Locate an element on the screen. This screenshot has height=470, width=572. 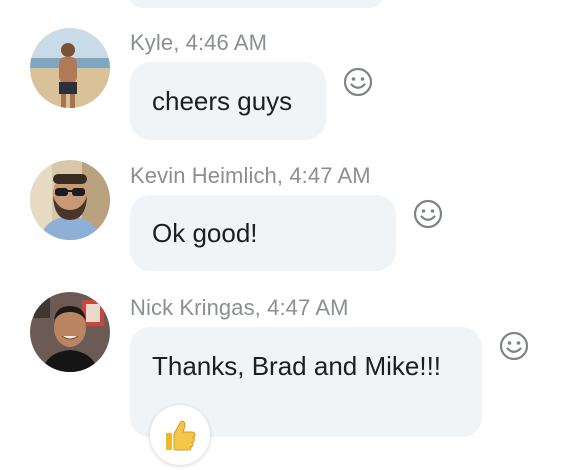
message-meta: Nick Kringas, 4:47 AM is located at coordinates (239, 307).